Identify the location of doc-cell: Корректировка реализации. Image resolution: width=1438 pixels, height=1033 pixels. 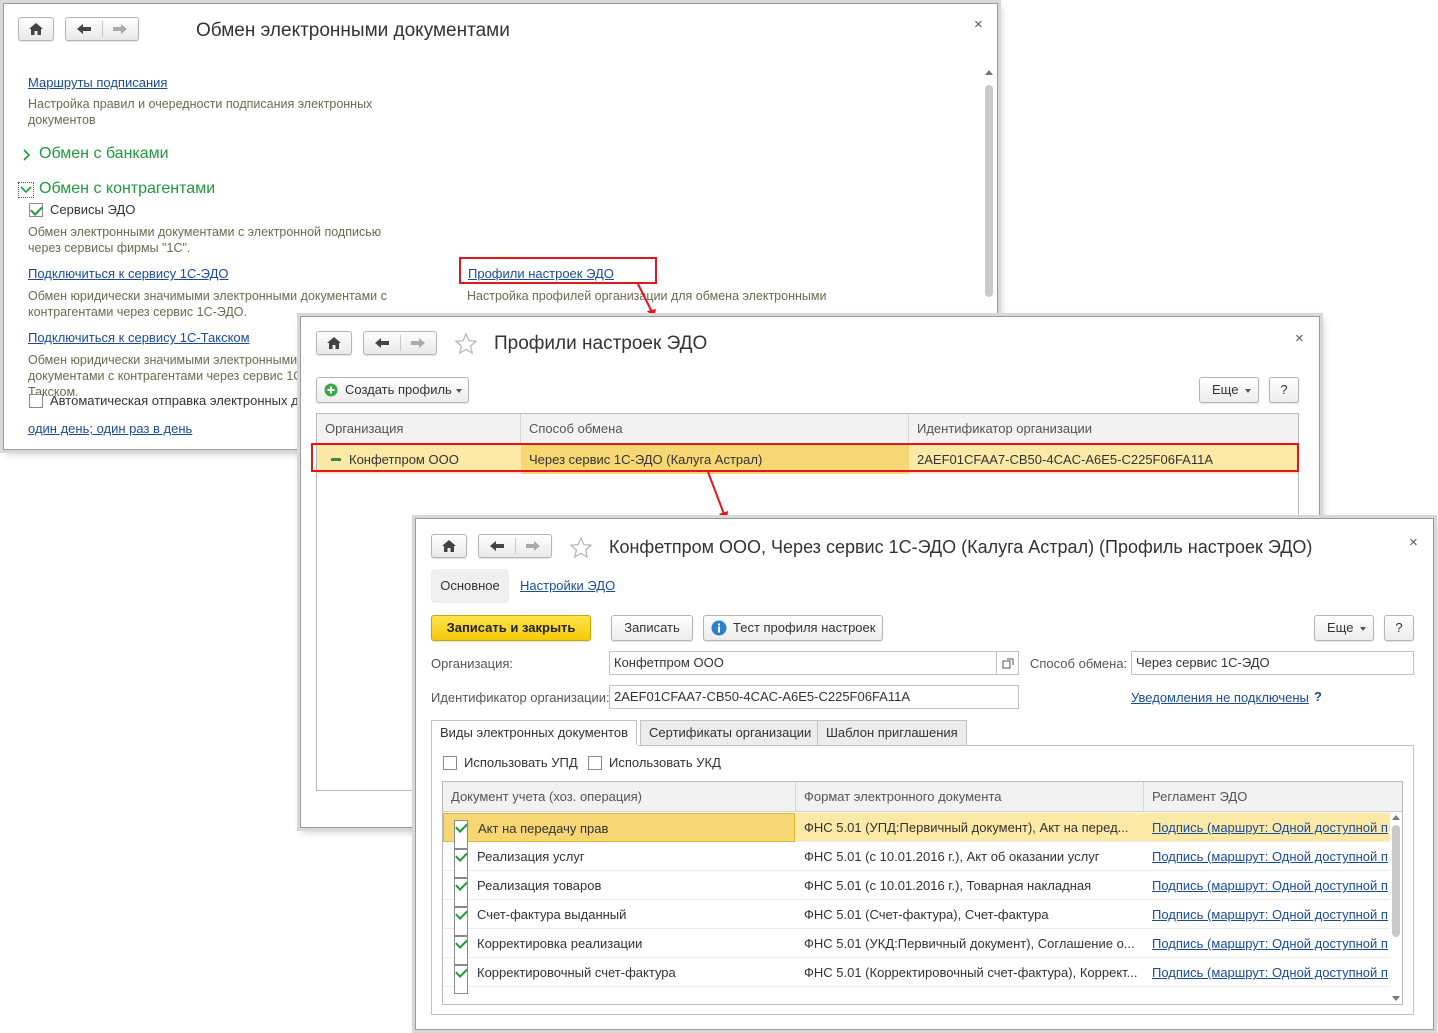
(560, 943).